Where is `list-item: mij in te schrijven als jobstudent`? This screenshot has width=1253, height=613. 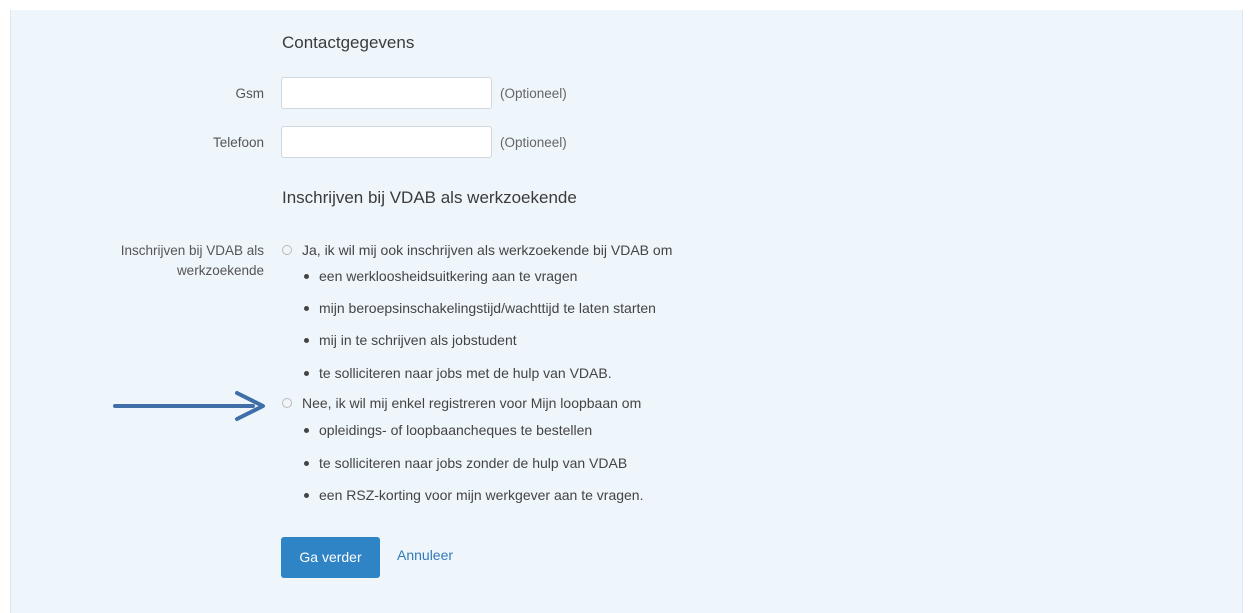 list-item: mij in te schrijven als jobstudent is located at coordinates (418, 340).